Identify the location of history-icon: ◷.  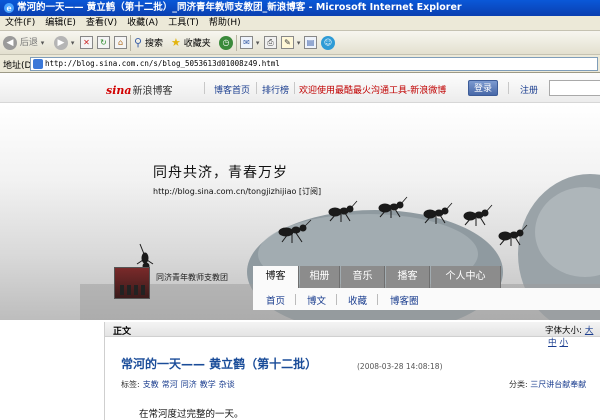
(226, 42).